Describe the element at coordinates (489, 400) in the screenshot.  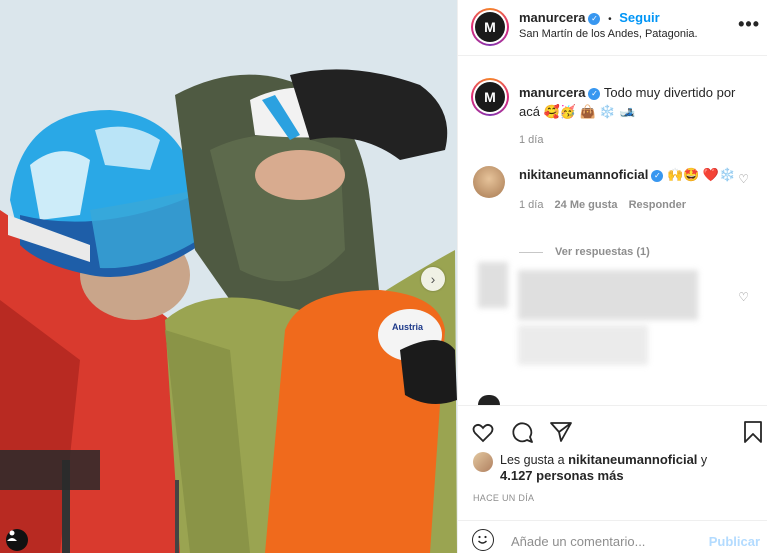
I see `partial-avatar` at that location.